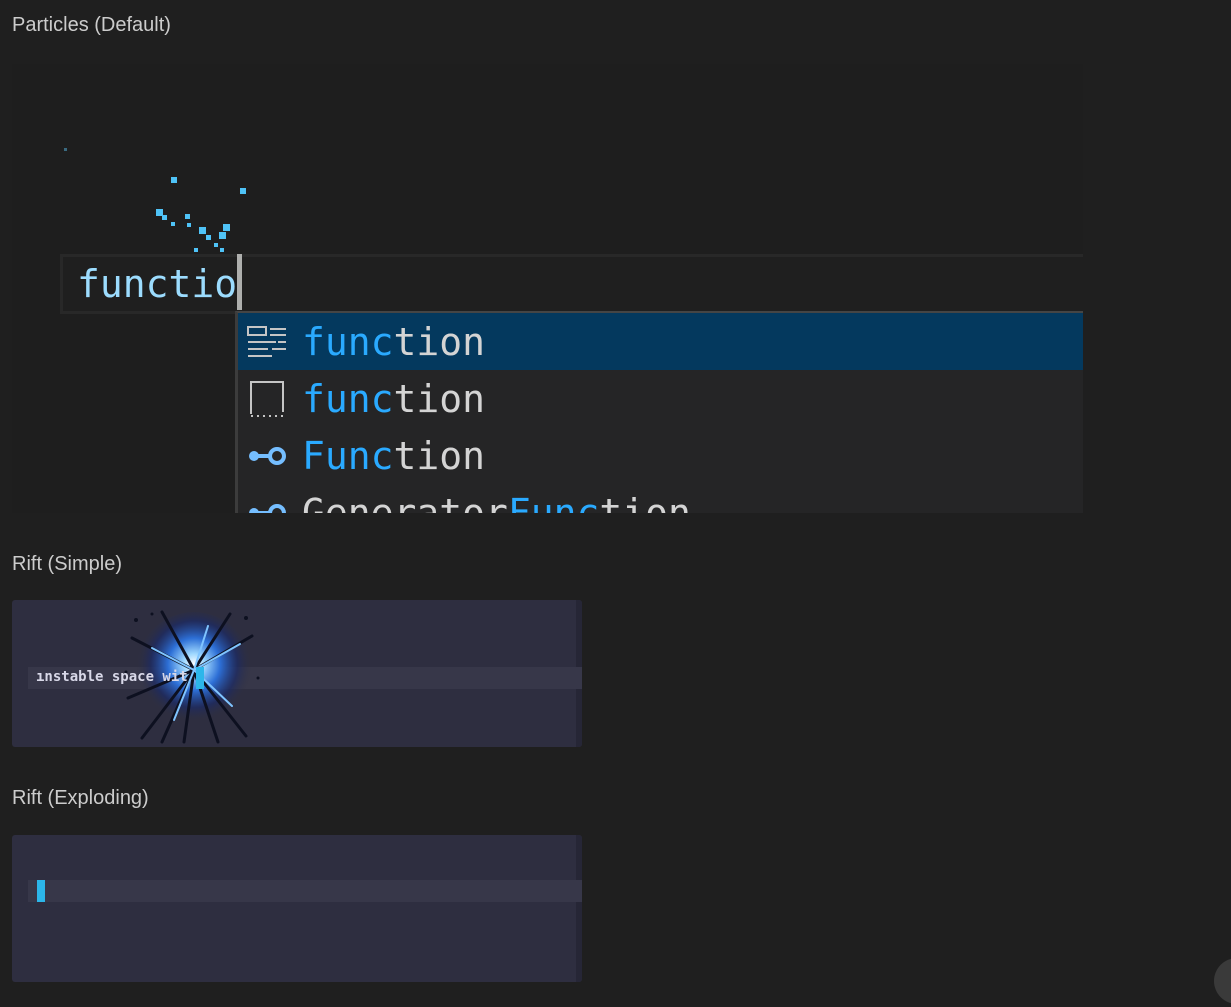  What do you see at coordinates (571, 284) in the screenshot?
I see `editor-line: functio` at bounding box center [571, 284].